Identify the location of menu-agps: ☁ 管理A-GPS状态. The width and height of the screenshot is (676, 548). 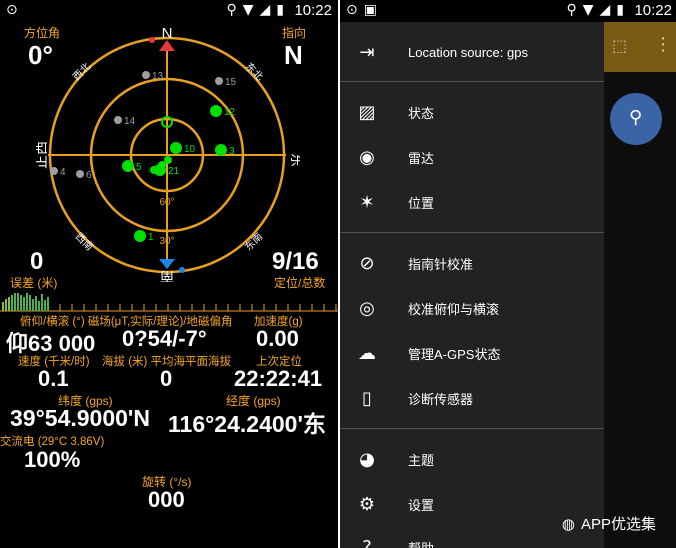
(472, 353).